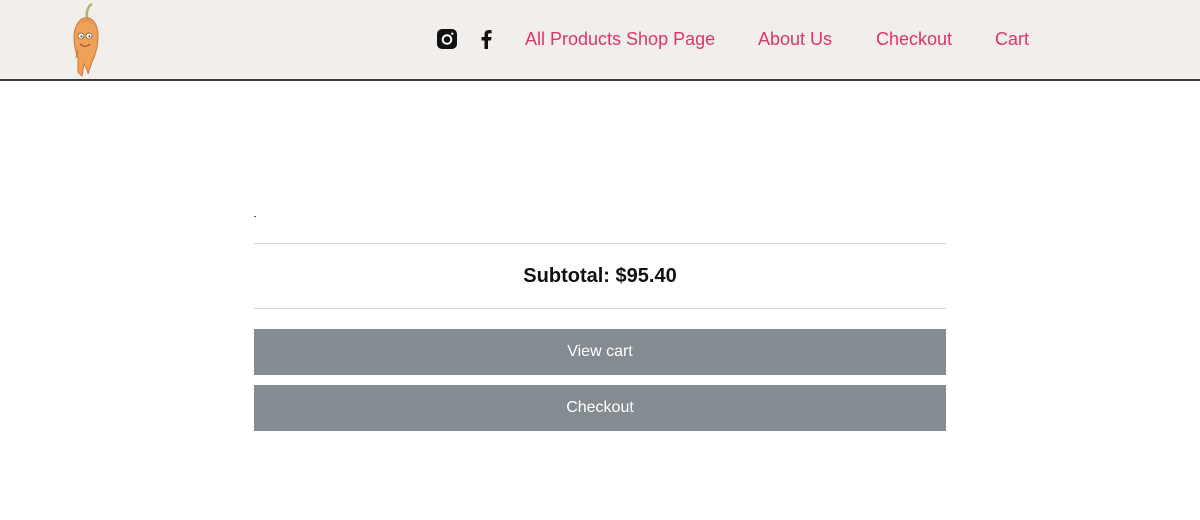 The image size is (1200, 520). I want to click on checkout-button: Checkout, so click(600, 408).